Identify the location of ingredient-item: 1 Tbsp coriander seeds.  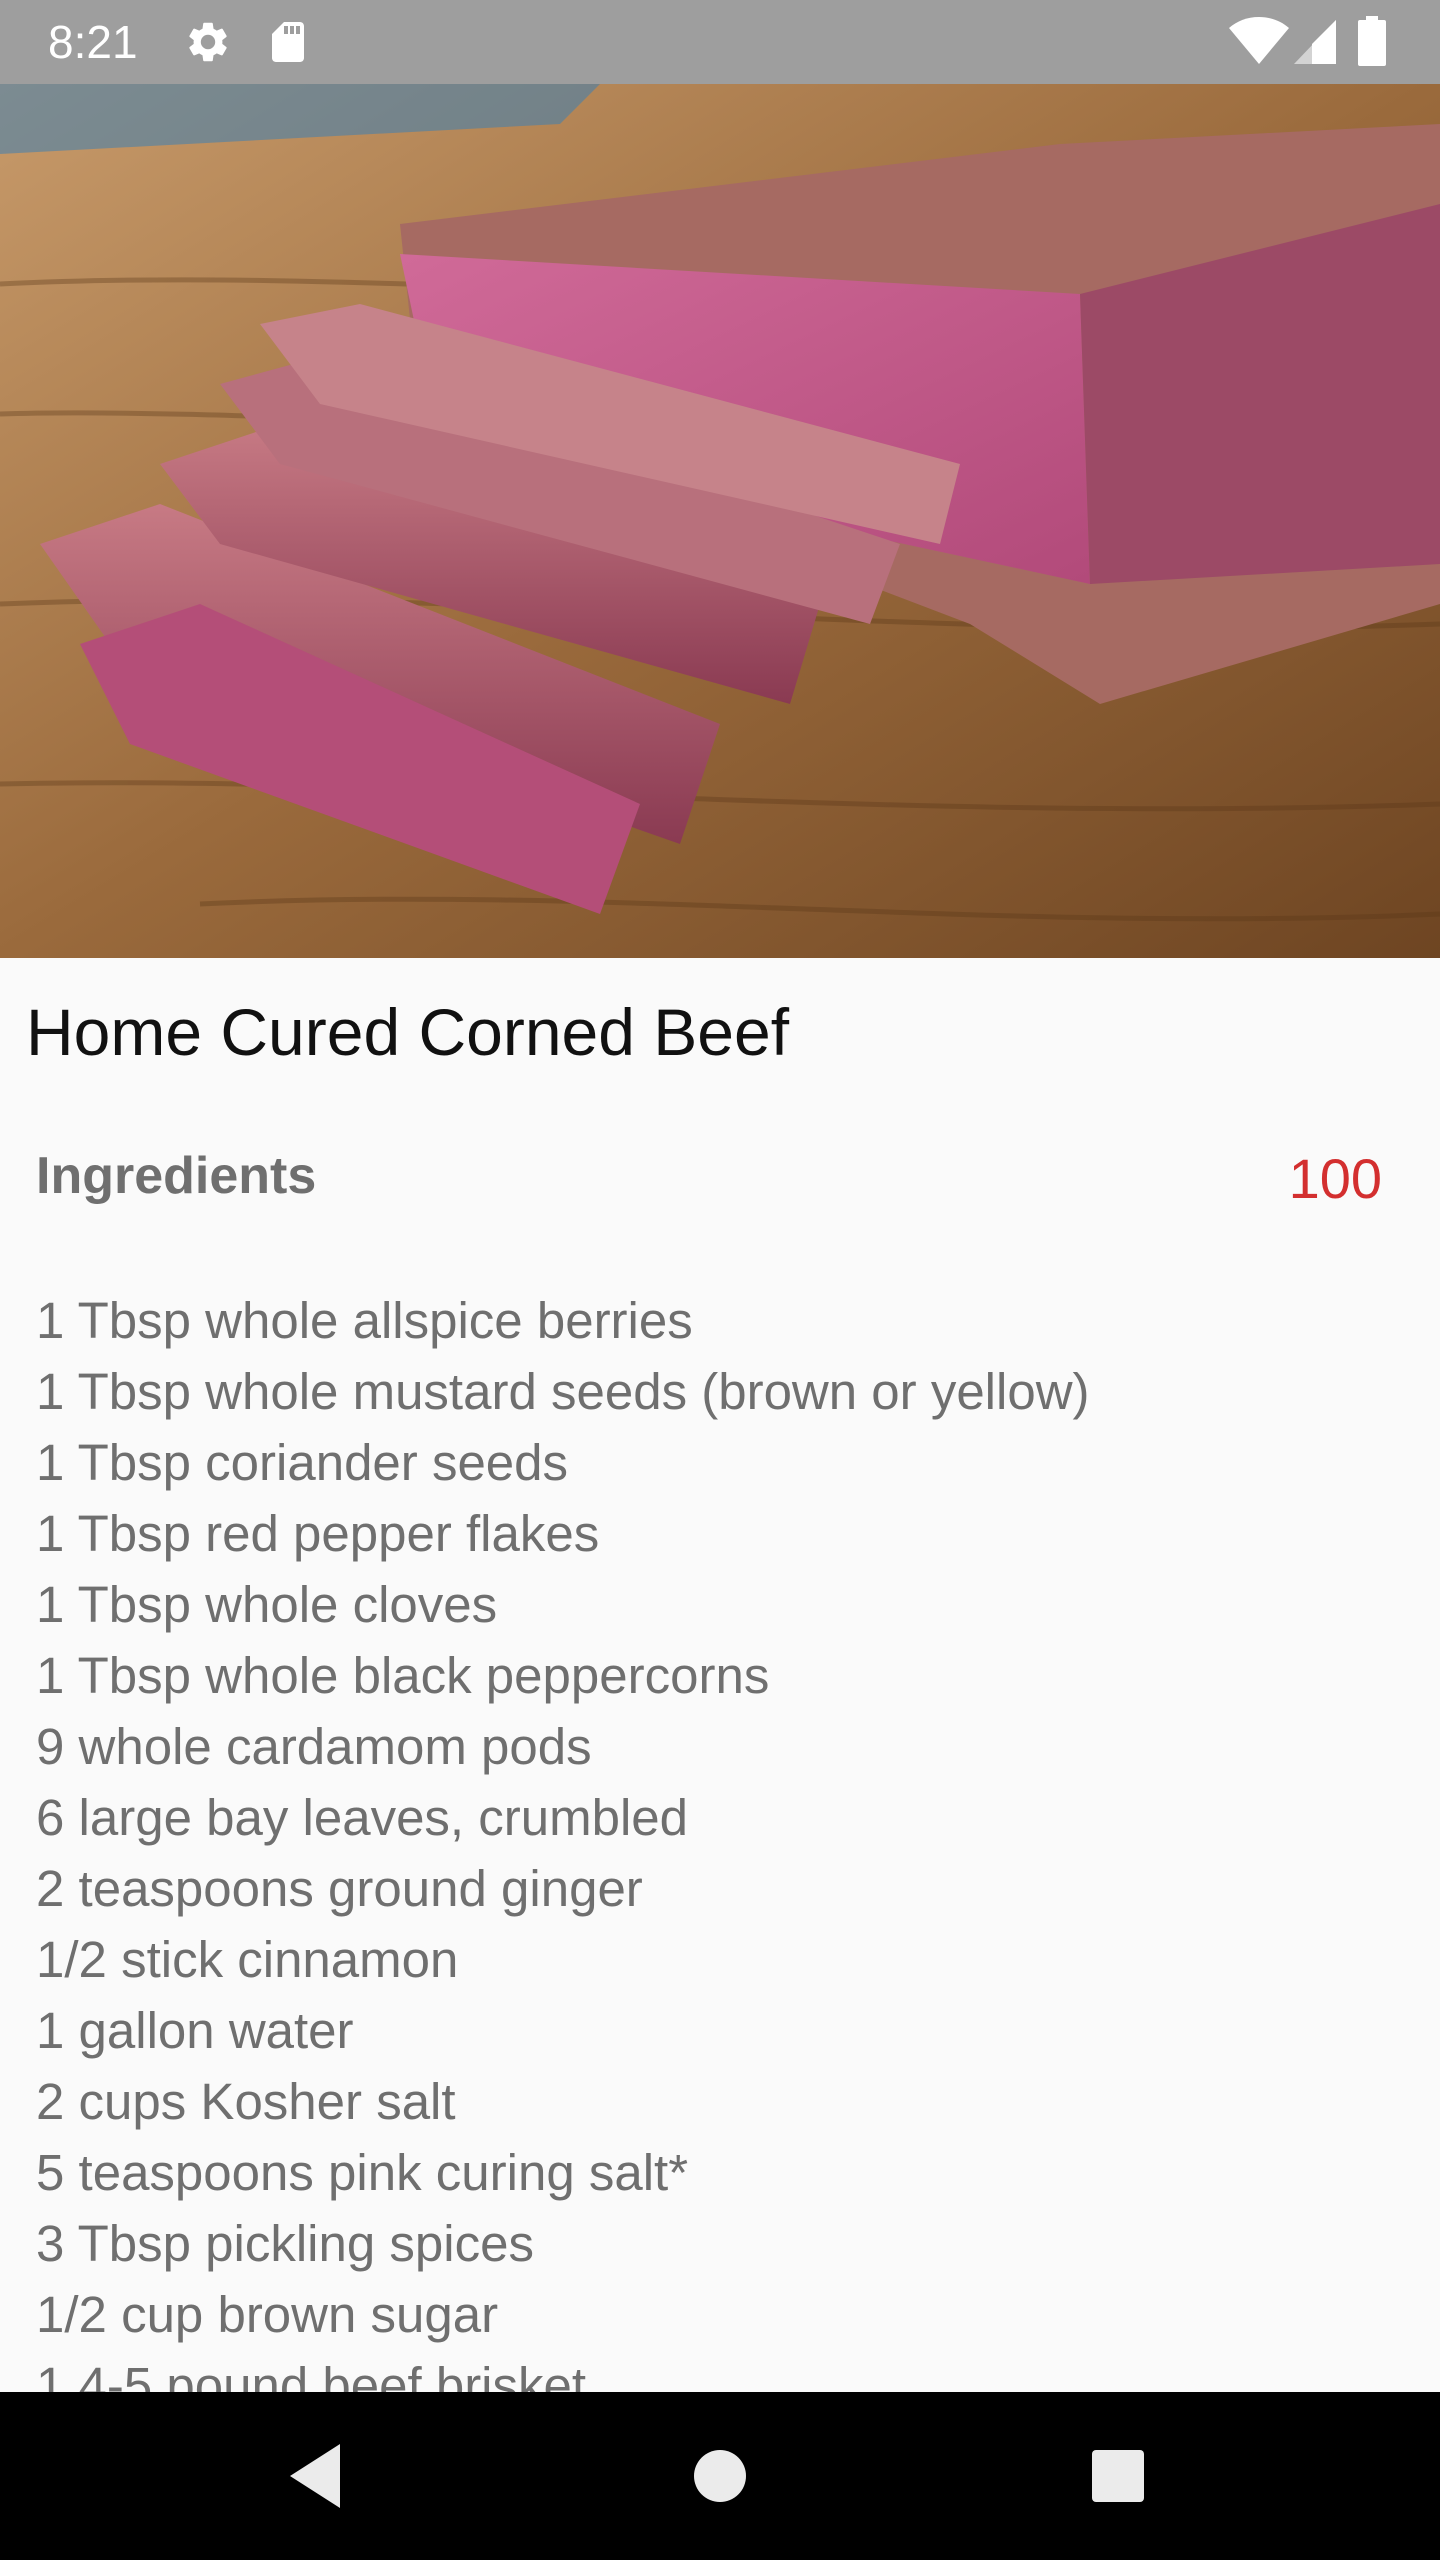
(302, 1462).